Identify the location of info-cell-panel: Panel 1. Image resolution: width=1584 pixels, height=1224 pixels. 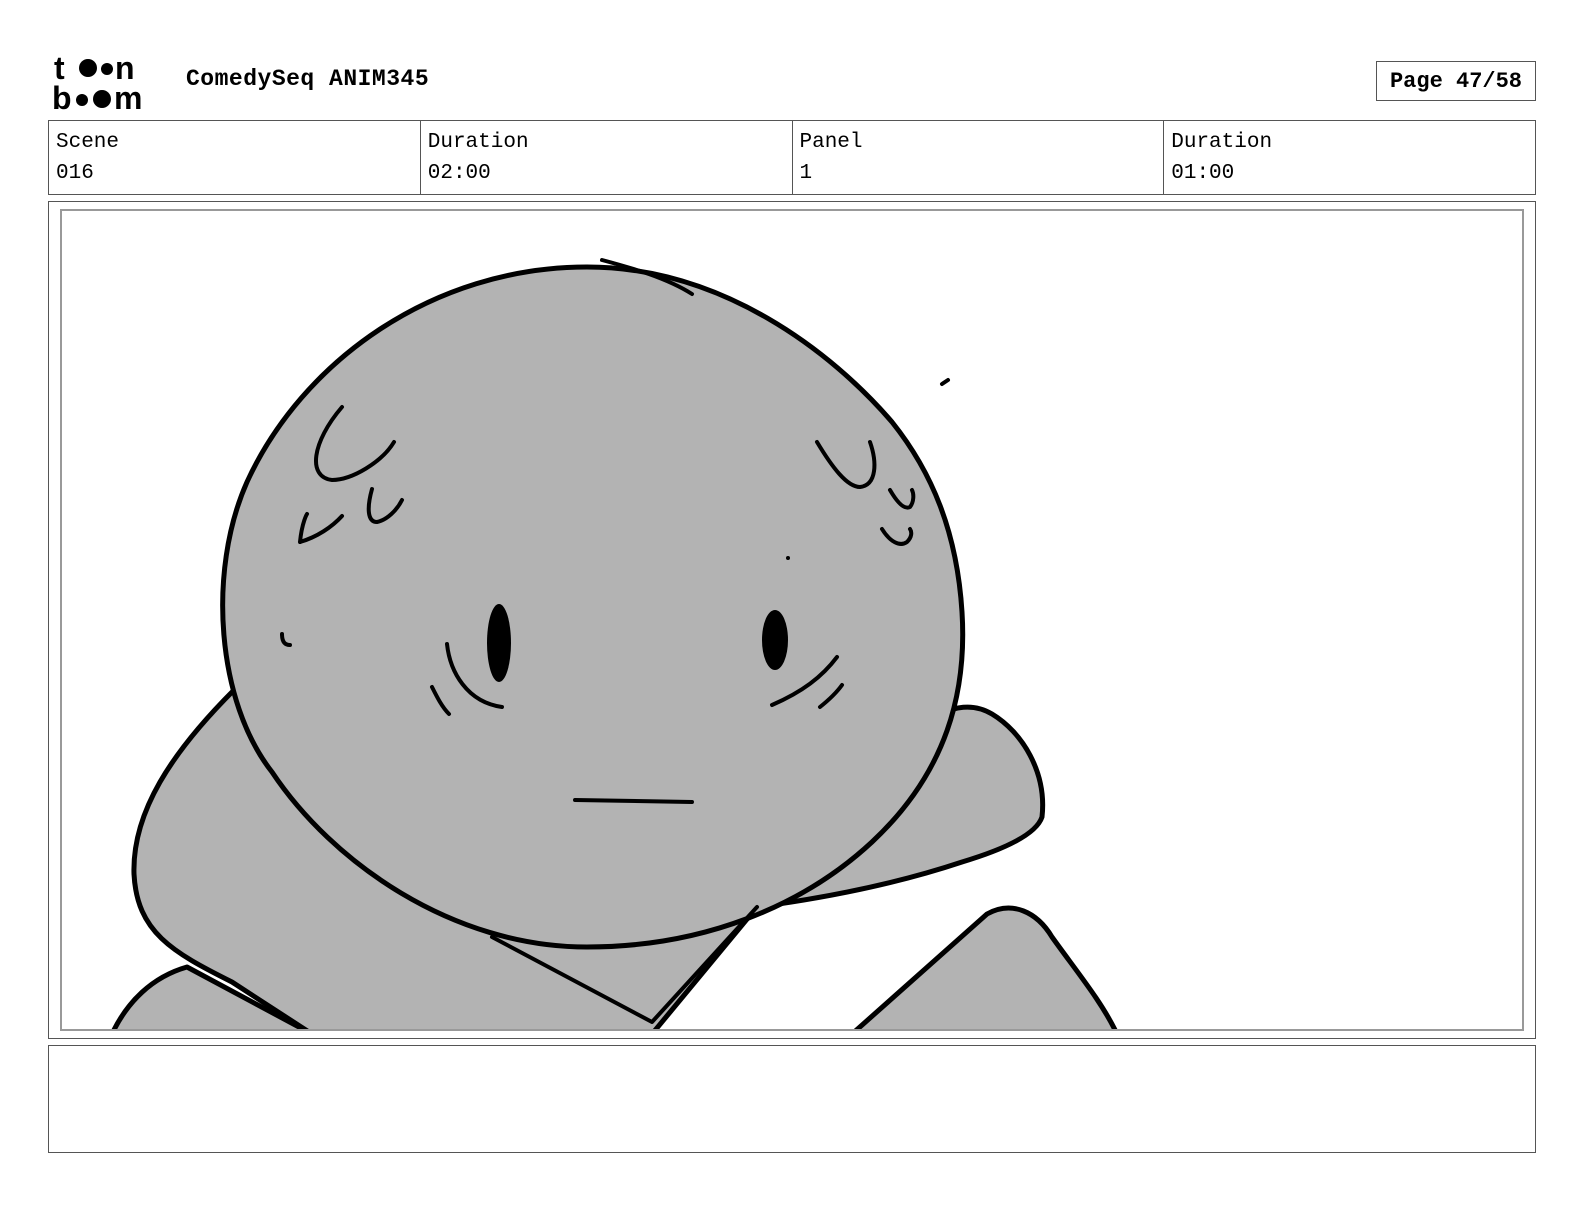
(979, 157).